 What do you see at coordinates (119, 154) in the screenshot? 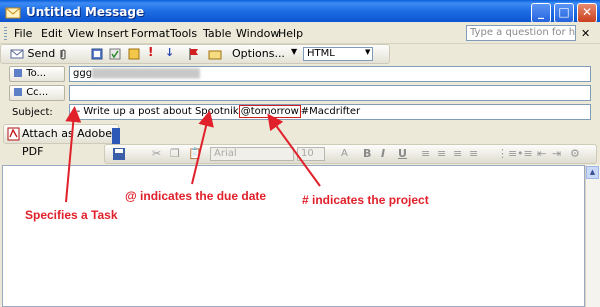
I see `save-icon` at bounding box center [119, 154].